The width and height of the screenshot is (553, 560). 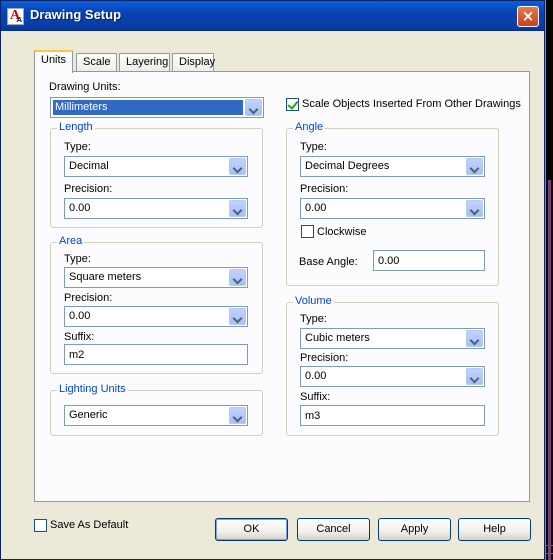 I want to click on base-angle-input, so click(x=429, y=260).